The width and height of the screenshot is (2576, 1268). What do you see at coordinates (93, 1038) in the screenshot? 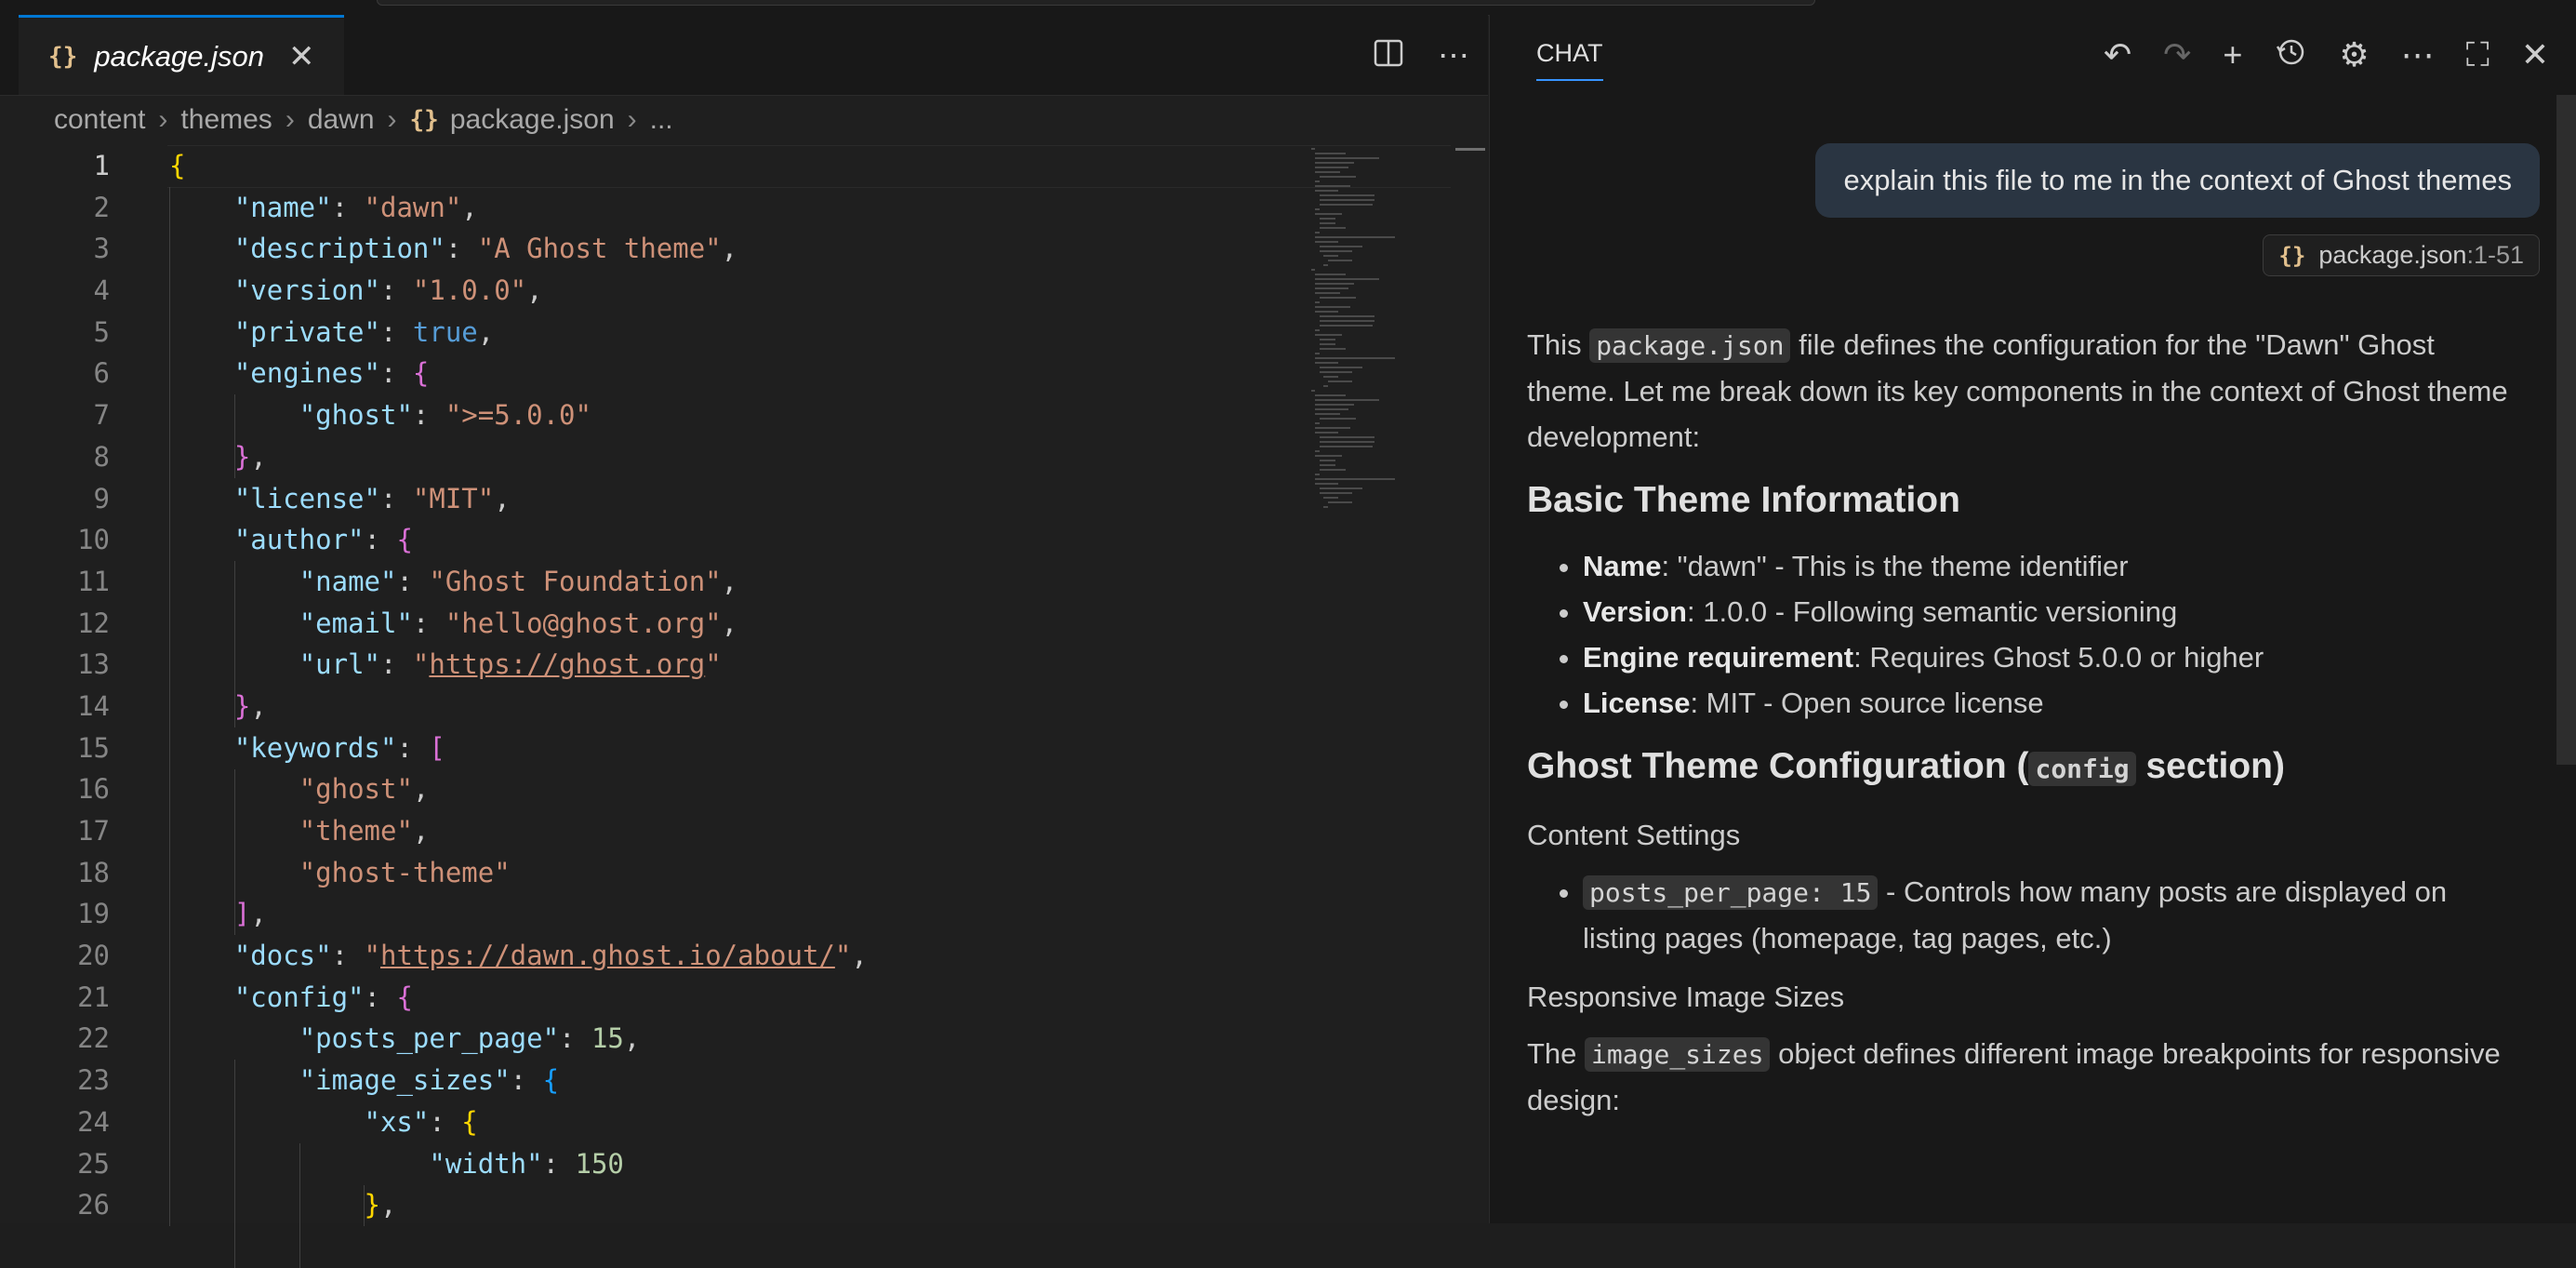
I see `line-number: 22` at bounding box center [93, 1038].